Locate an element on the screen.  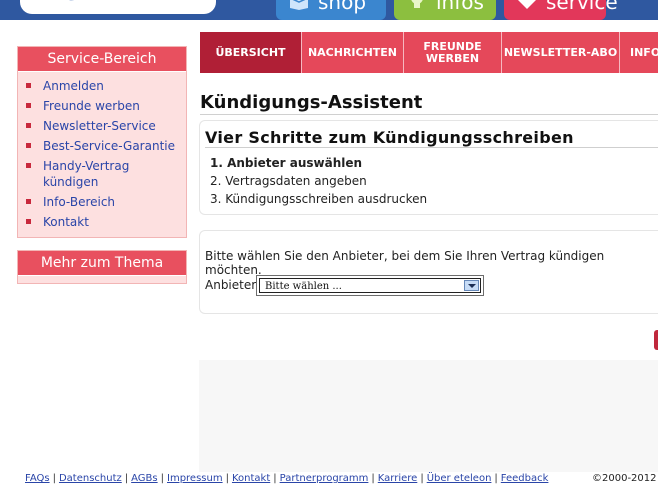
sidebar-item-label: Handy-Vertrag kündigen is located at coordinates (86, 174).